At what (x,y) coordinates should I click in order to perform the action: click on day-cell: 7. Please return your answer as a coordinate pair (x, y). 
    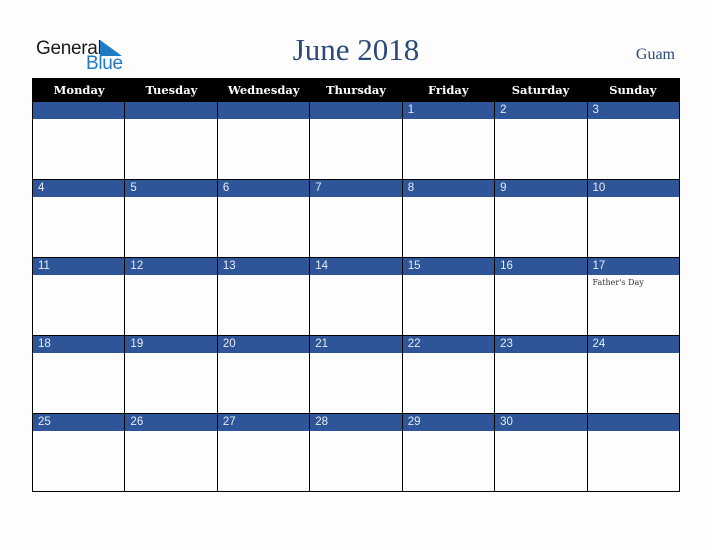
    Looking at the image, I should click on (355, 218).